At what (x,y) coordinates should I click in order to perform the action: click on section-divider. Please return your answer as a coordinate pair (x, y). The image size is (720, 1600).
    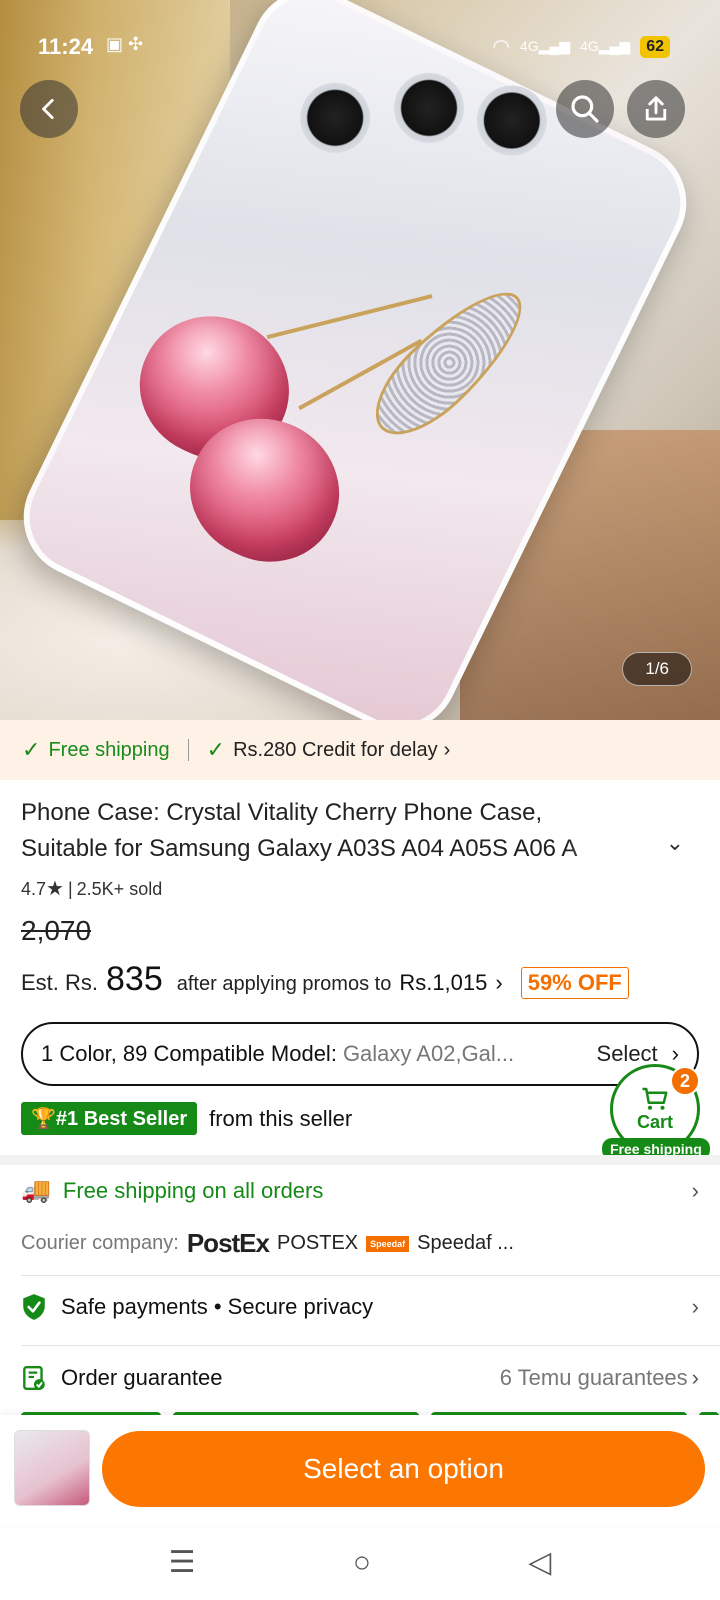
    Looking at the image, I should click on (360, 1160).